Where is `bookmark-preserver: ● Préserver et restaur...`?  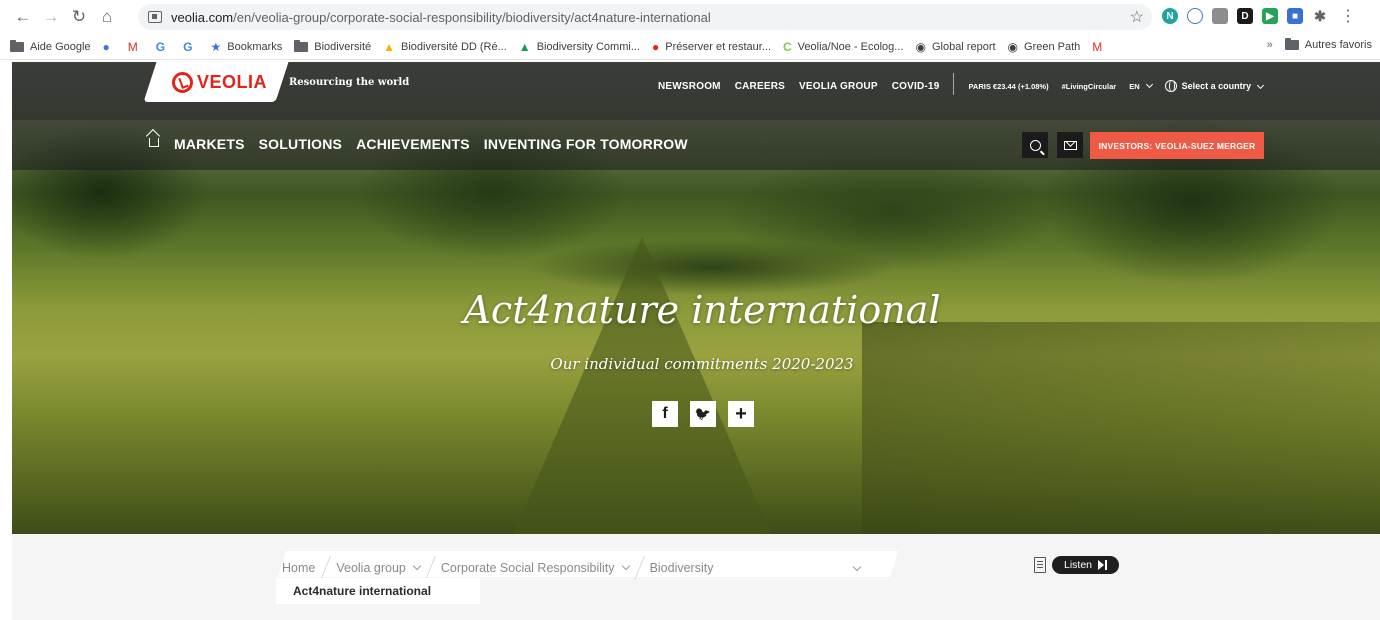 bookmark-preserver: ● Préserver et restaur... is located at coordinates (711, 47).